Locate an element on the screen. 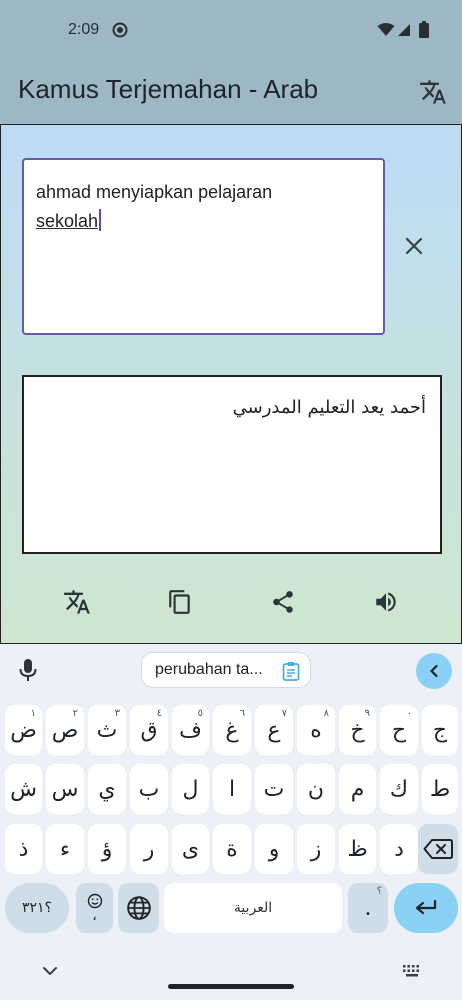  share-icon is located at coordinates (283, 602).